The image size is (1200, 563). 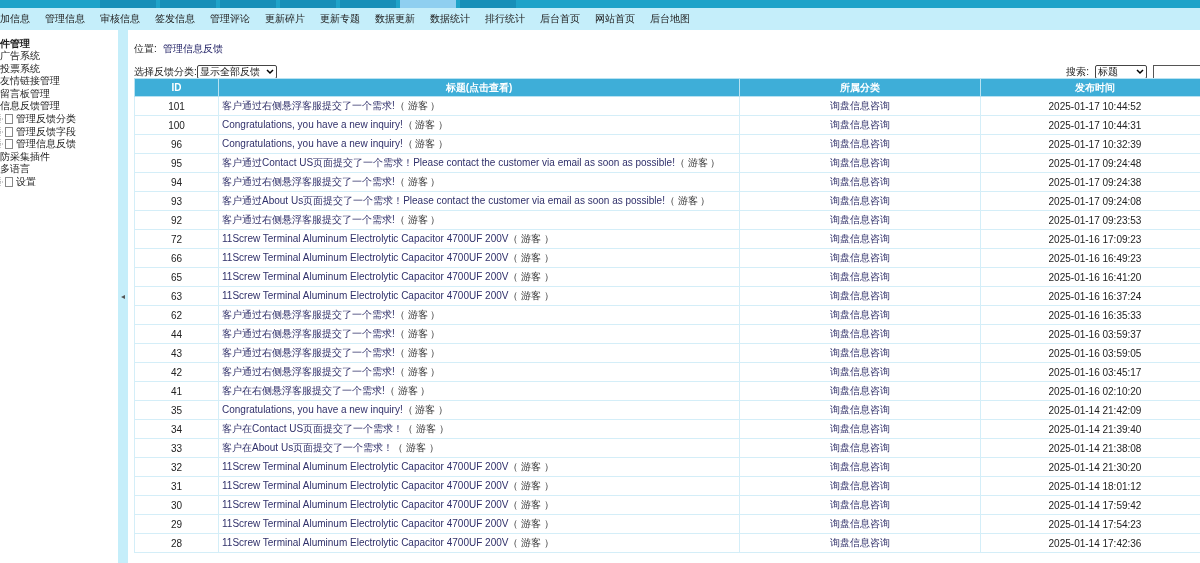 I want to click on menu-link: 排行统计, so click(x=505, y=19).